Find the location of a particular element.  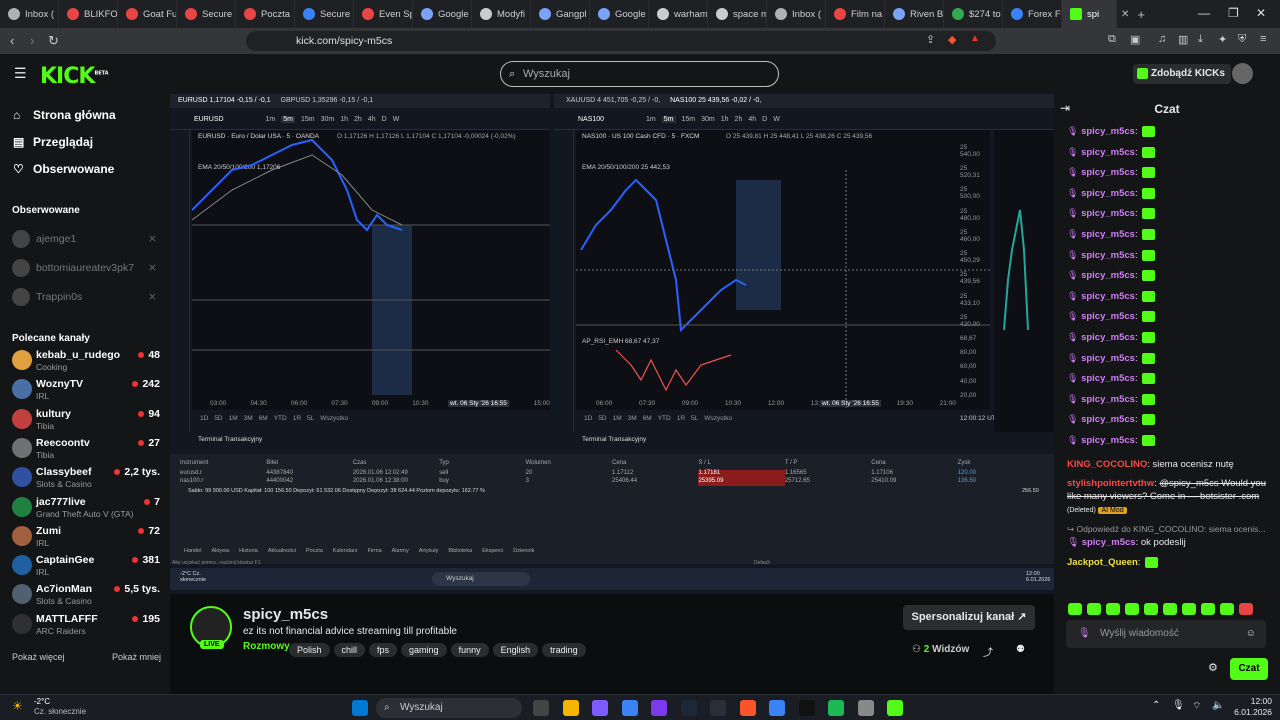

new-tab-icon: + is located at coordinates (1141, 14).